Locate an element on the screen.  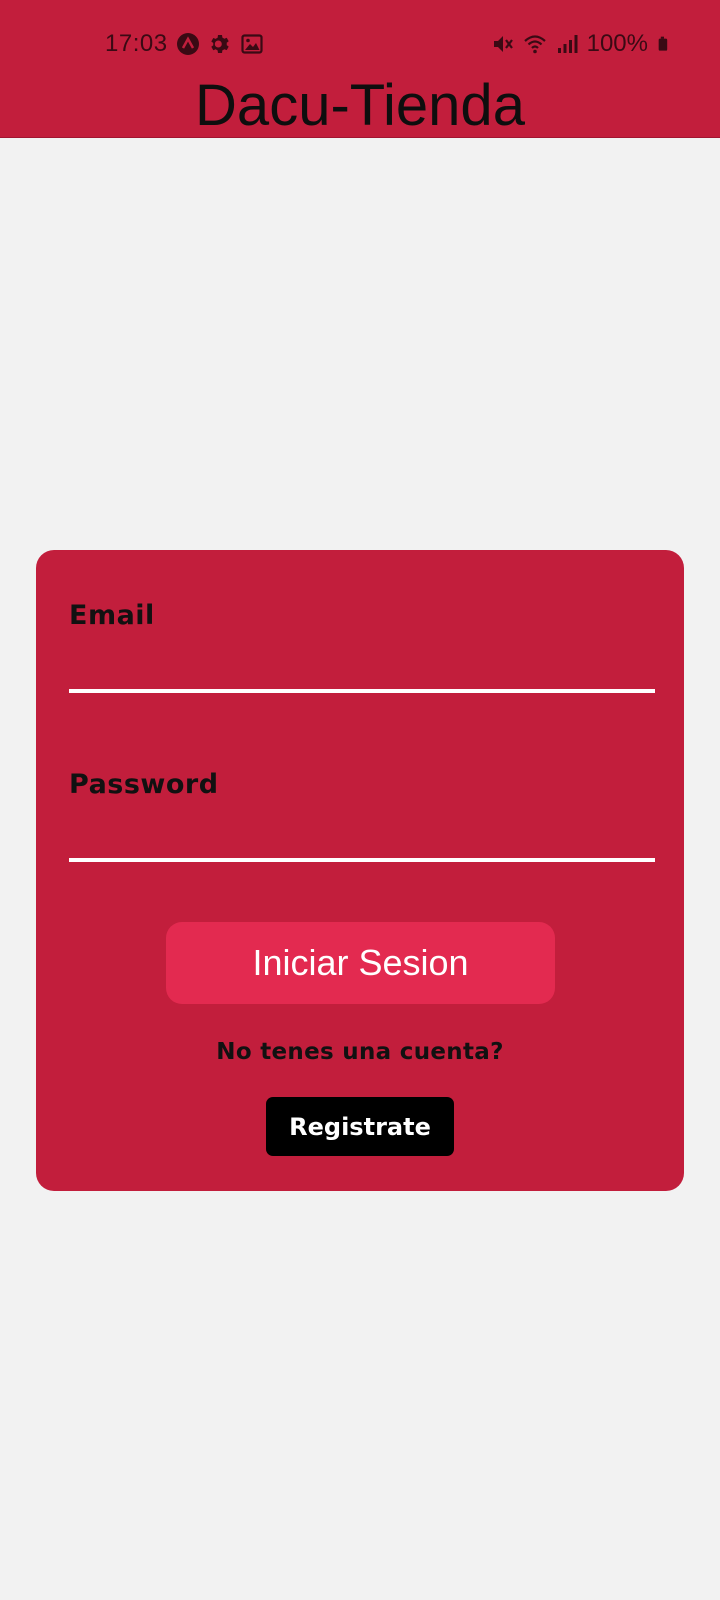
email-label: Email is located at coordinates (112, 615).